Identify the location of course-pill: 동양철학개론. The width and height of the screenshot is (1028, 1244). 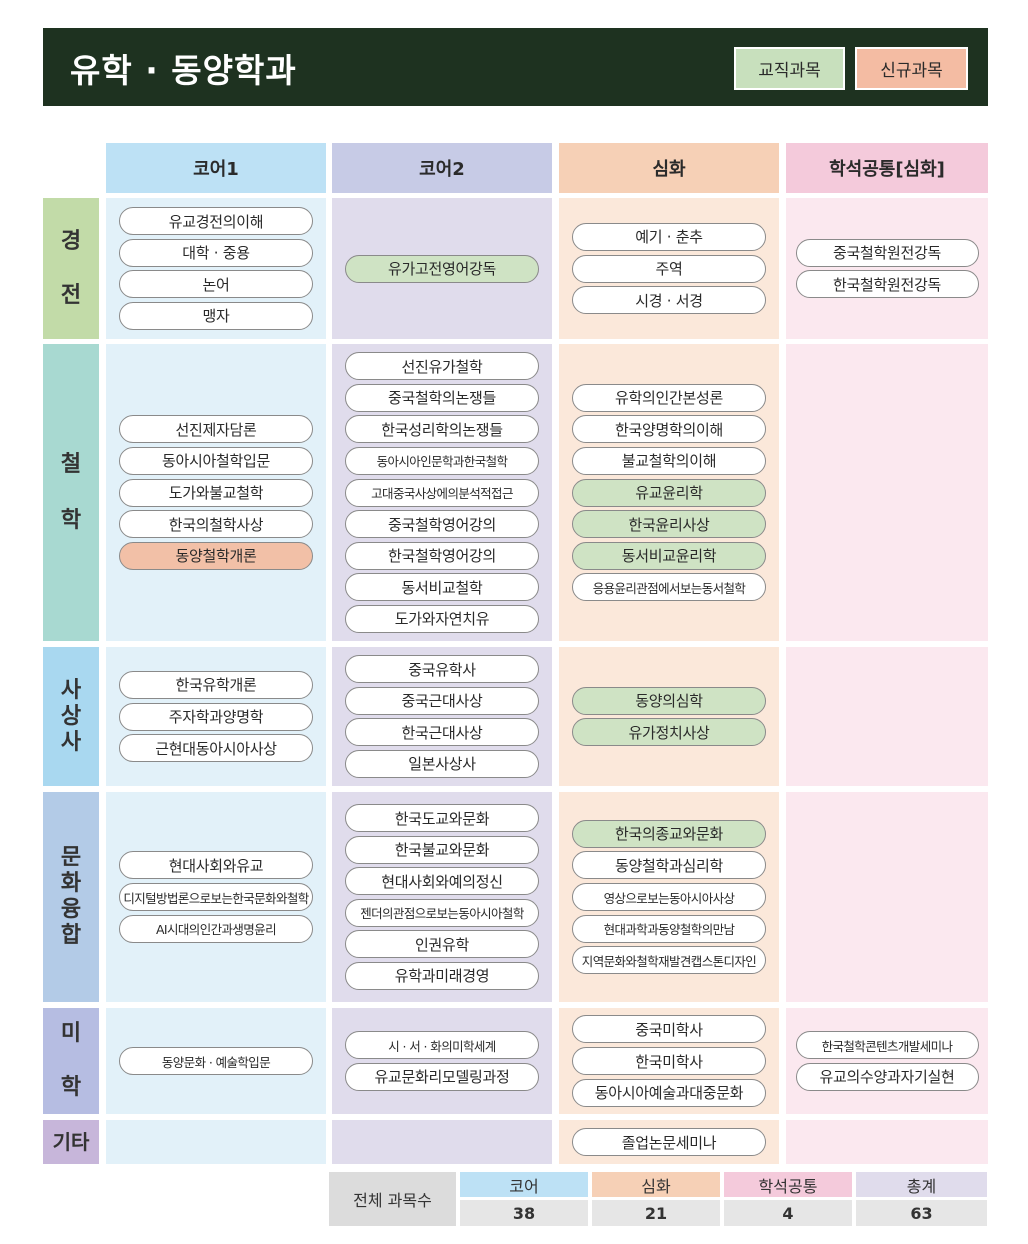
(216, 555).